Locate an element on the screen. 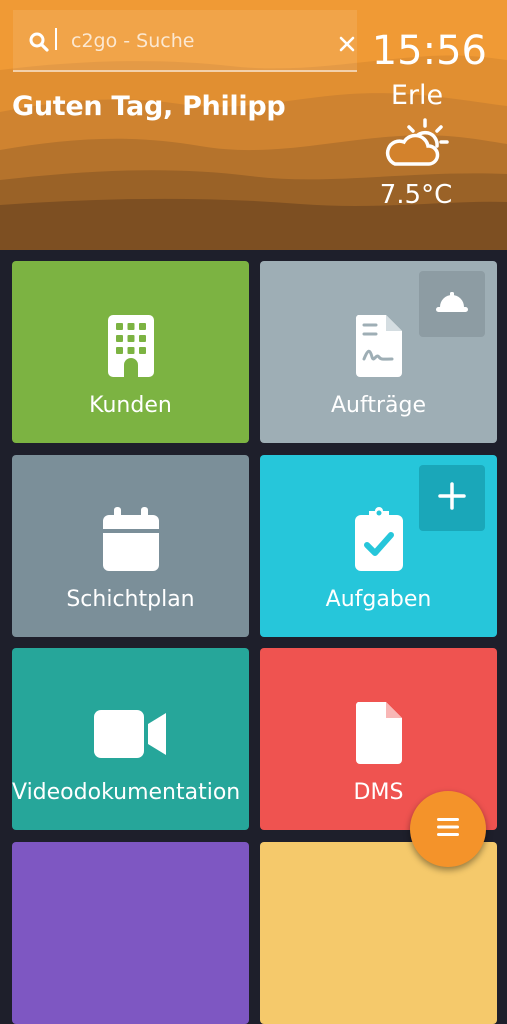  tile-purple is located at coordinates (130, 933).